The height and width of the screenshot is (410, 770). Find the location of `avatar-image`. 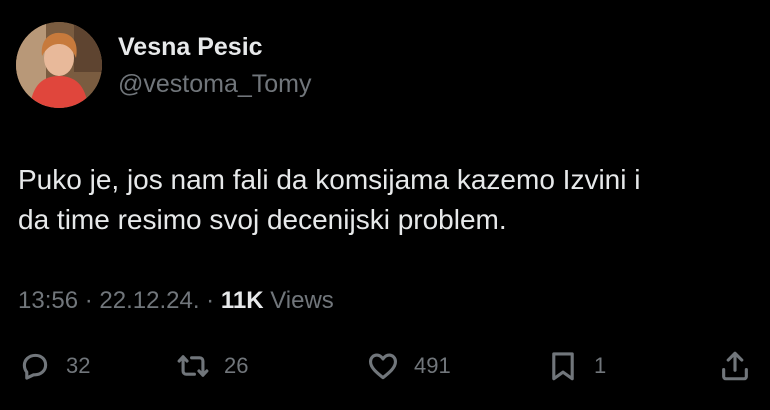

avatar-image is located at coordinates (59, 65).